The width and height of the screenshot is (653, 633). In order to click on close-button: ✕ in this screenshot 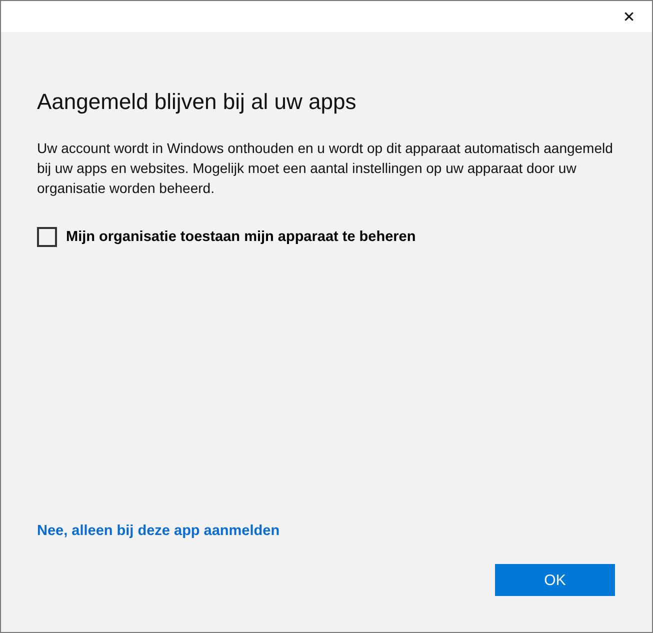, I will do `click(629, 16)`.